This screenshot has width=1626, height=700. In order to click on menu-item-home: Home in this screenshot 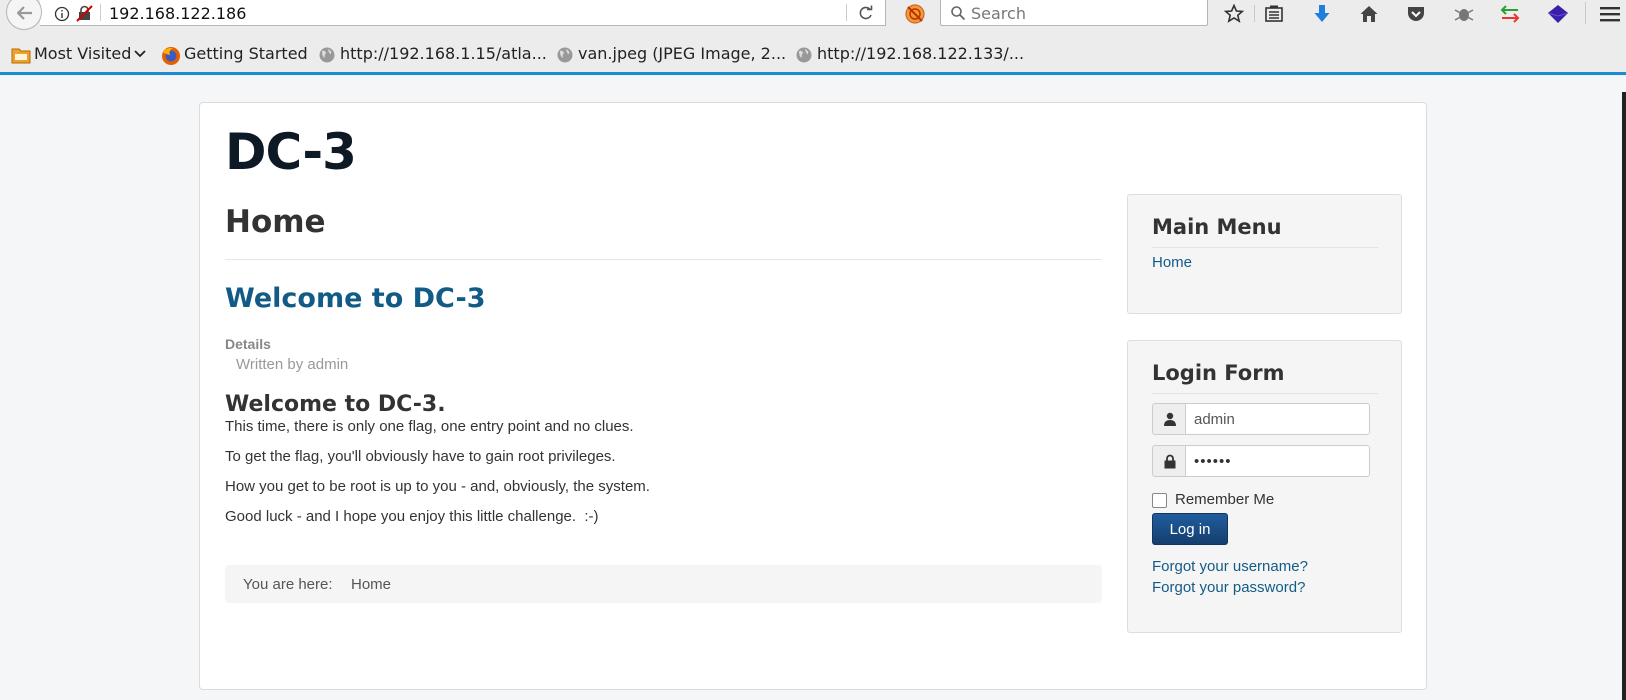, I will do `click(1172, 262)`.